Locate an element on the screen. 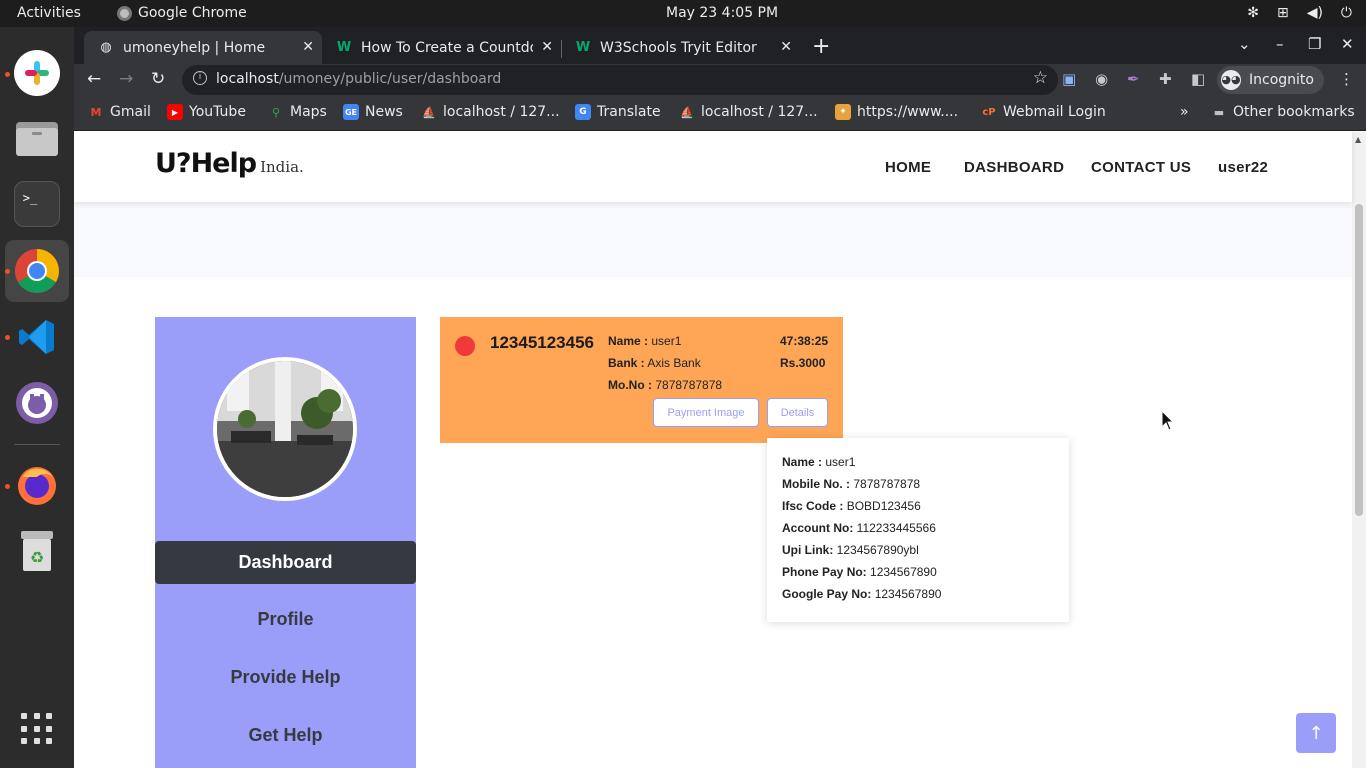  site-logo: U?Help India. is located at coordinates (229, 163).